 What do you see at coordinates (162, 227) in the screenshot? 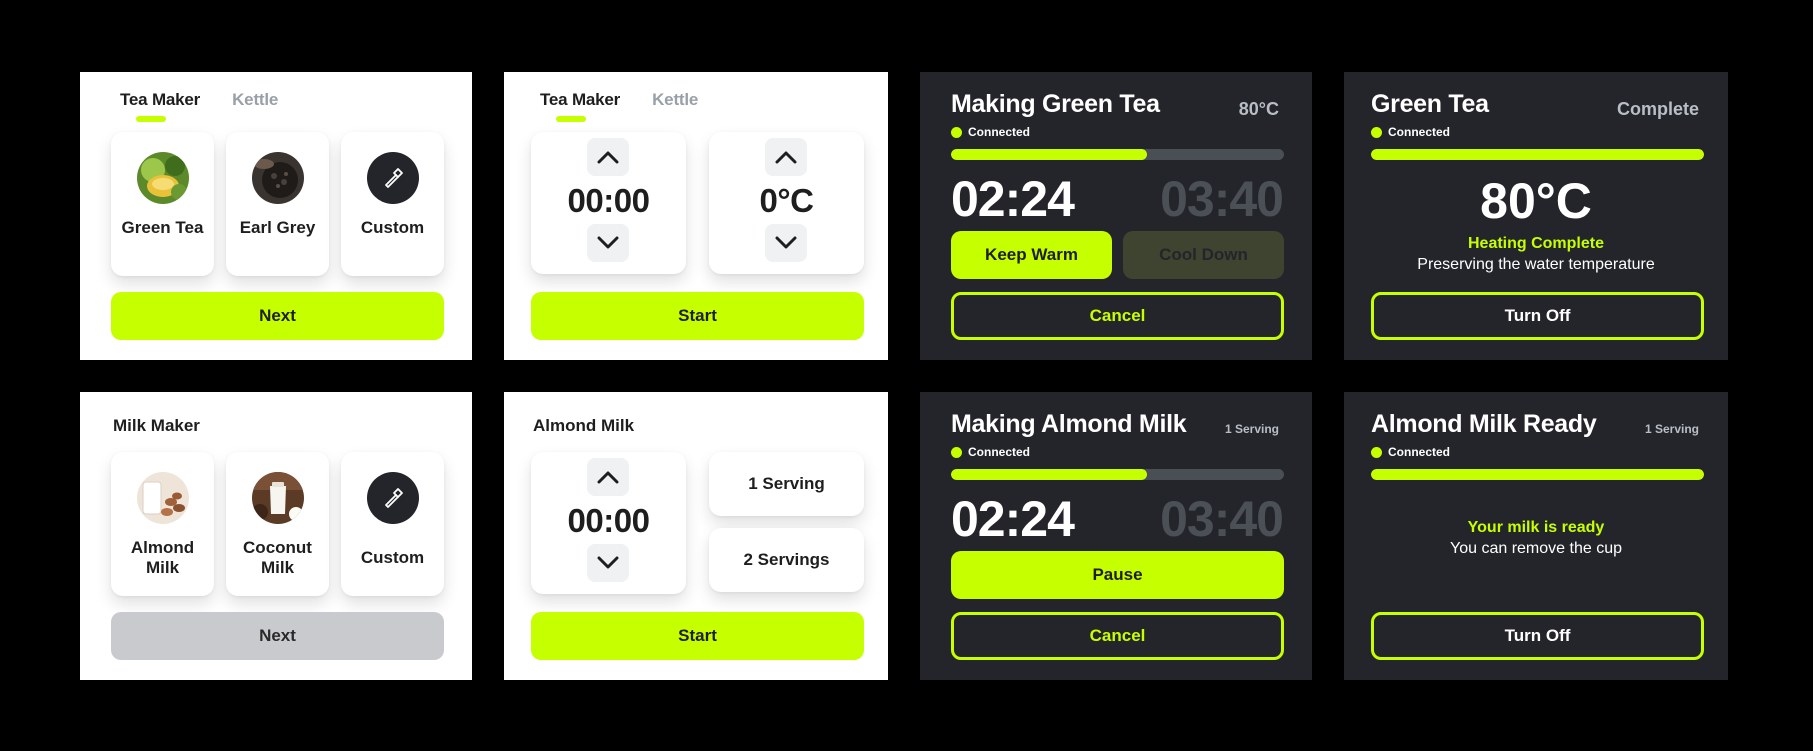
I see `card-label: Green Tea` at bounding box center [162, 227].